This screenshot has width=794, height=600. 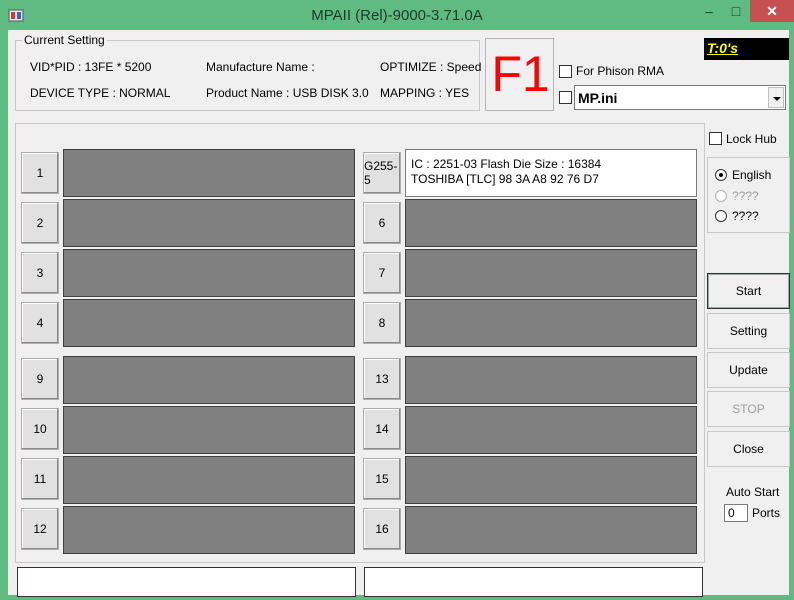 What do you see at coordinates (91, 67) in the screenshot?
I see `vid-pid-label: VID*PID : 13FE * 5200` at bounding box center [91, 67].